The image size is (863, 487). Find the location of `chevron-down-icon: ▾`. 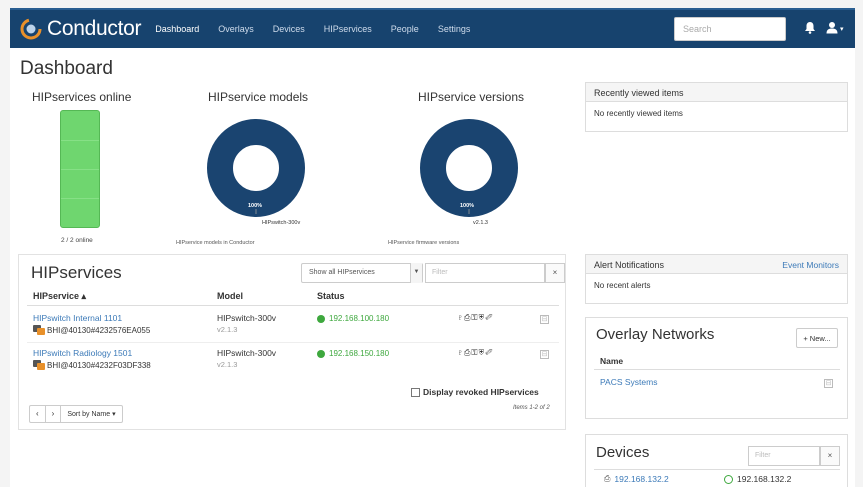

chevron-down-icon: ▾ is located at coordinates (842, 29).